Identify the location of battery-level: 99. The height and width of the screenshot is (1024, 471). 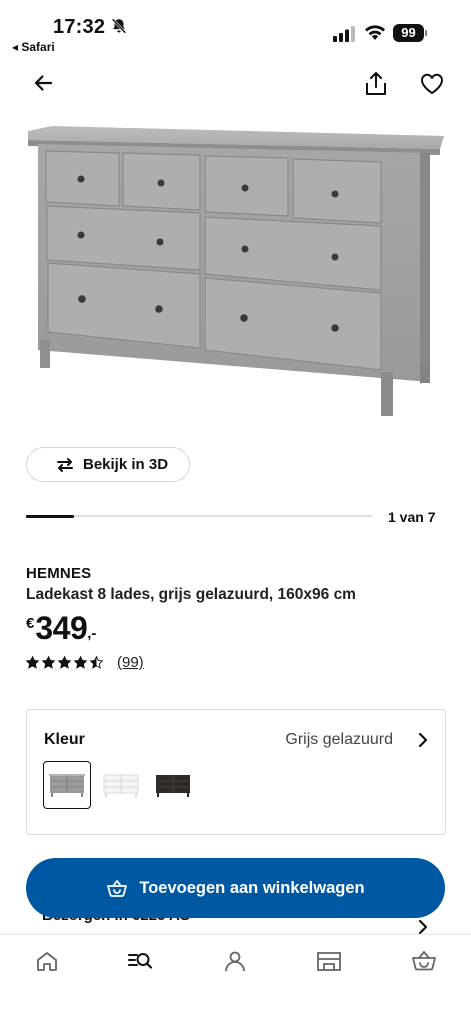
(408, 33).